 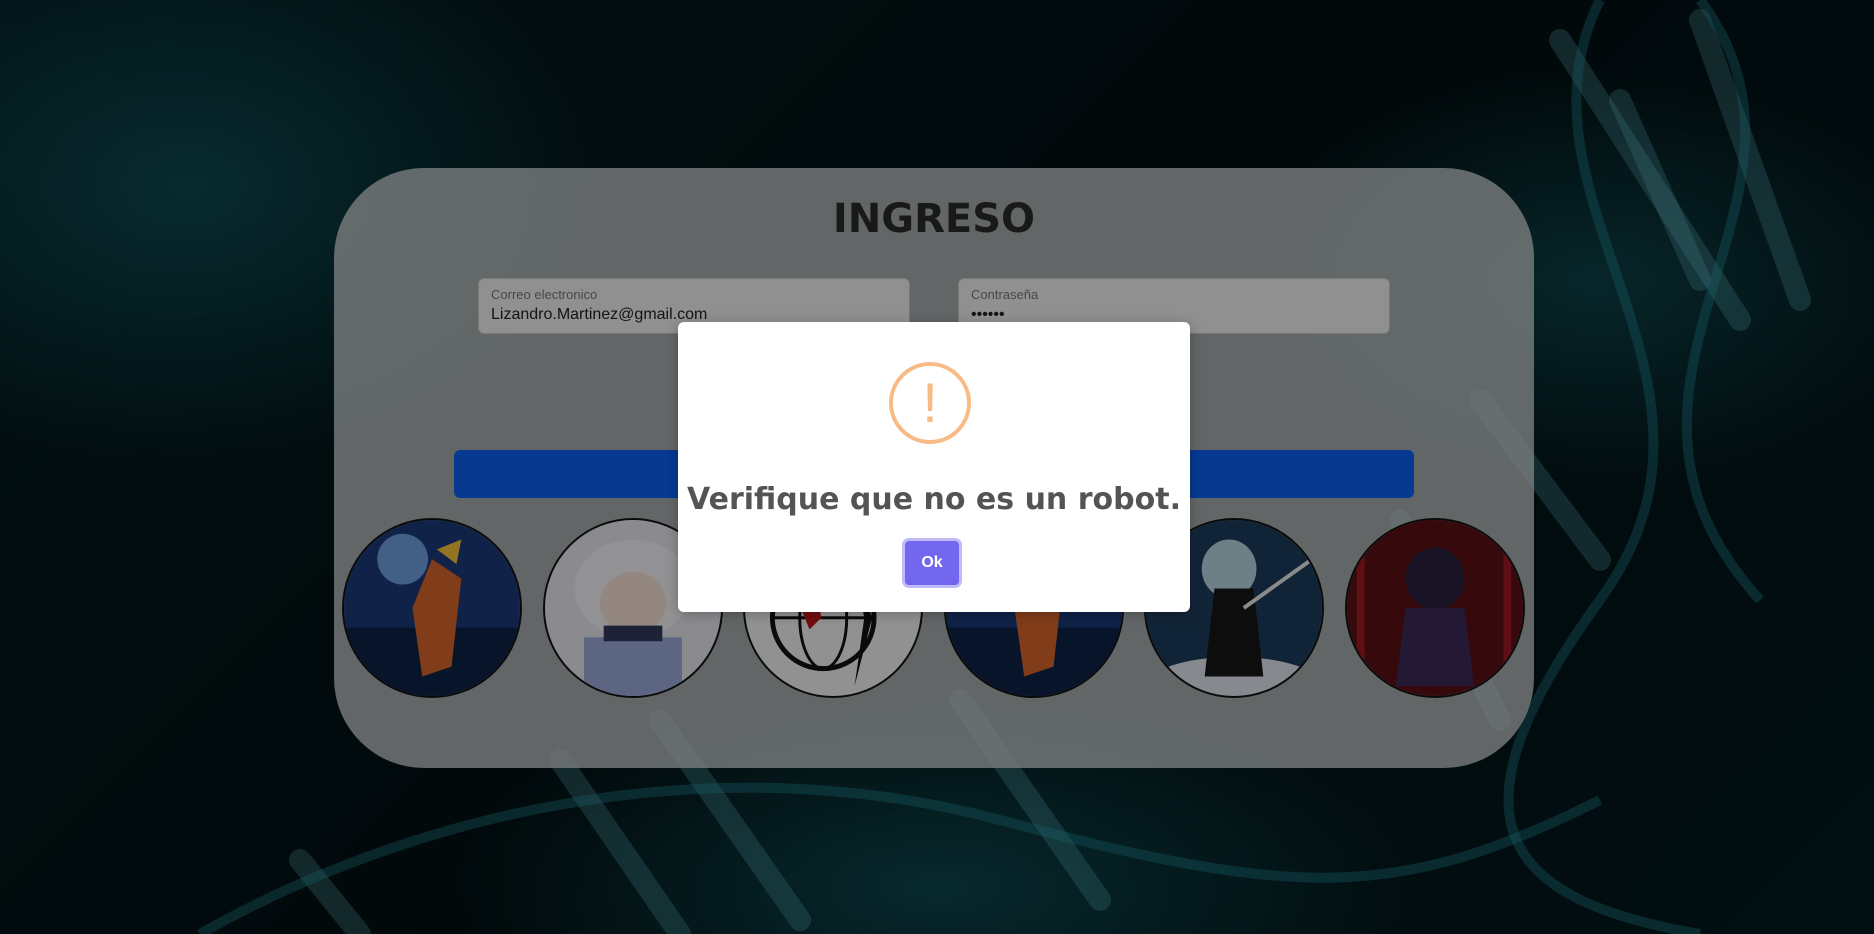 What do you see at coordinates (930, 403) in the screenshot?
I see `warning-icon: !` at bounding box center [930, 403].